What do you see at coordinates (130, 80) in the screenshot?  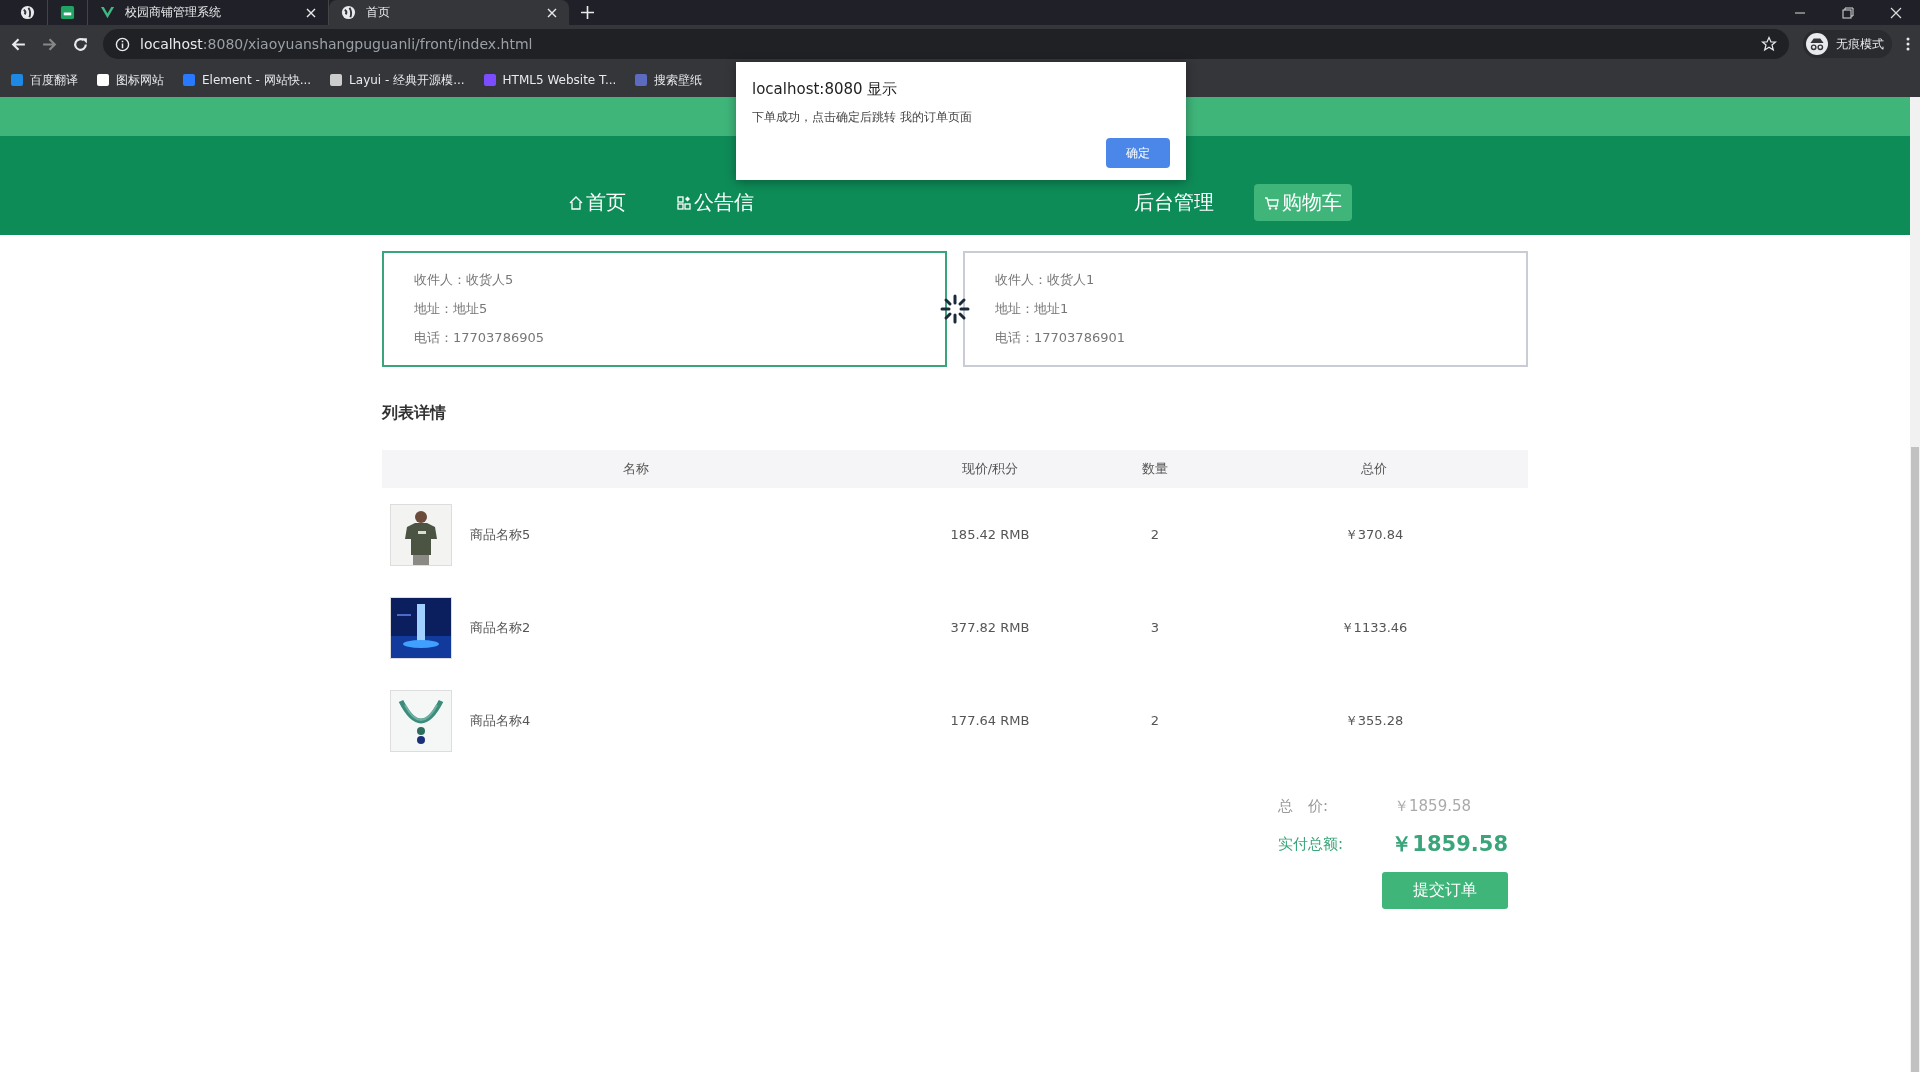 I see `bookmark: 图标网站` at bounding box center [130, 80].